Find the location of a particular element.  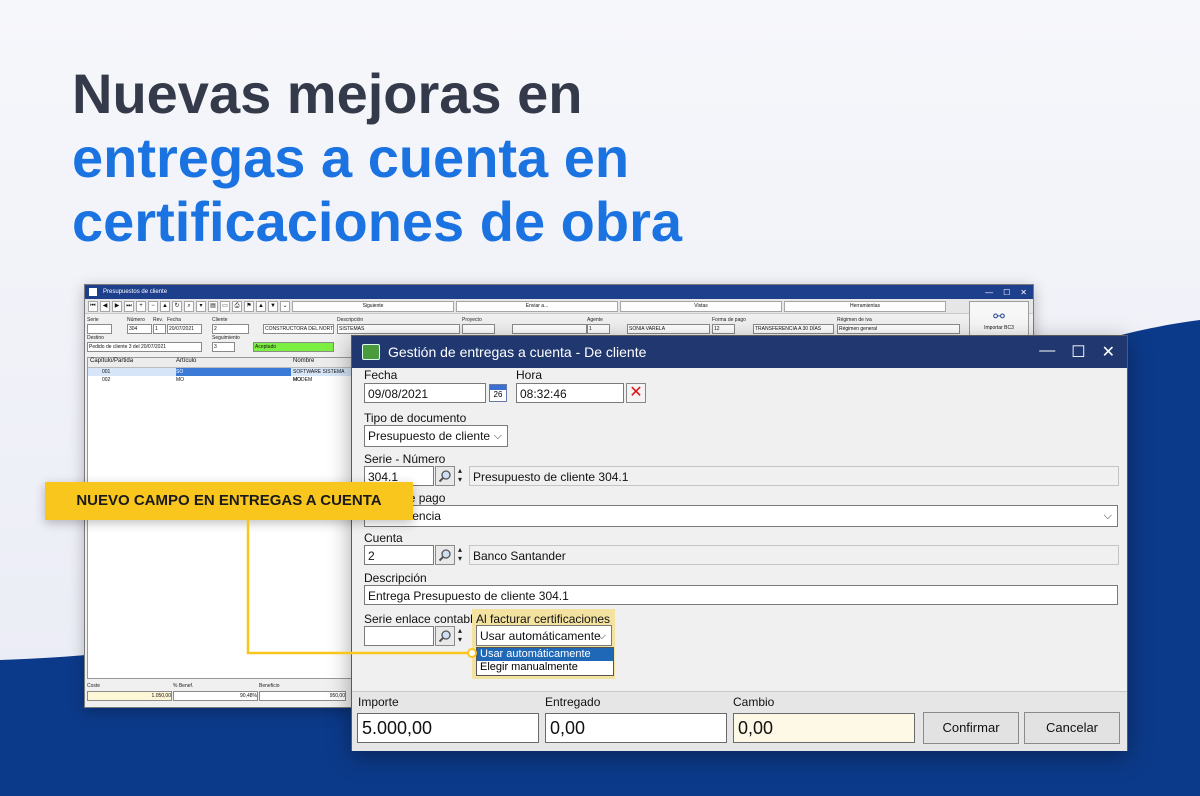

serie-numero-stepper: ▴ ▾ is located at coordinates (460, 476).